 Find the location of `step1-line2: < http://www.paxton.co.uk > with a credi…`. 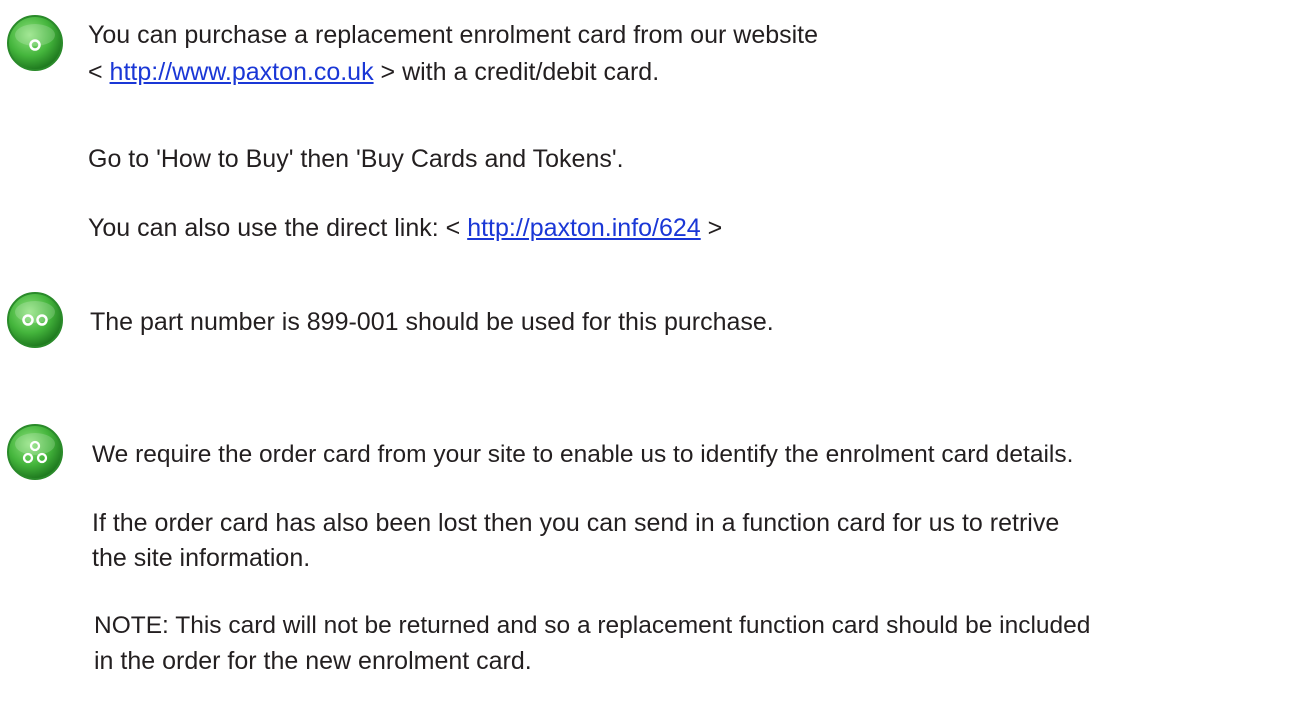

step1-line2: < http://www.paxton.co.uk > with a credi… is located at coordinates (373, 72).